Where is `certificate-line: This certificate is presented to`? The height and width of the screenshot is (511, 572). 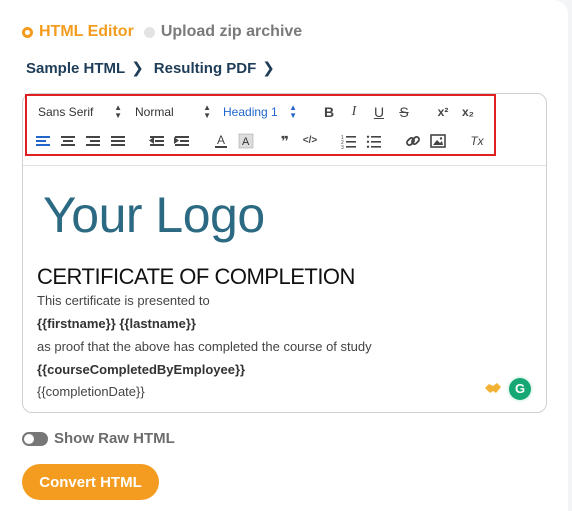
certificate-line: This certificate is presented to is located at coordinates (123, 301).